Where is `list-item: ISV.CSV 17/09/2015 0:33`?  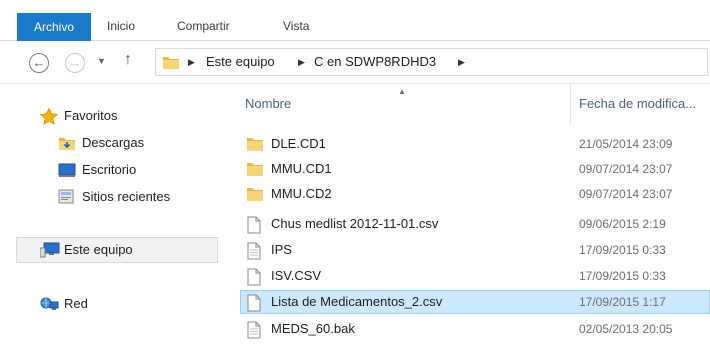 list-item: ISV.CSV 17/09/2015 0:33 is located at coordinates (475, 276).